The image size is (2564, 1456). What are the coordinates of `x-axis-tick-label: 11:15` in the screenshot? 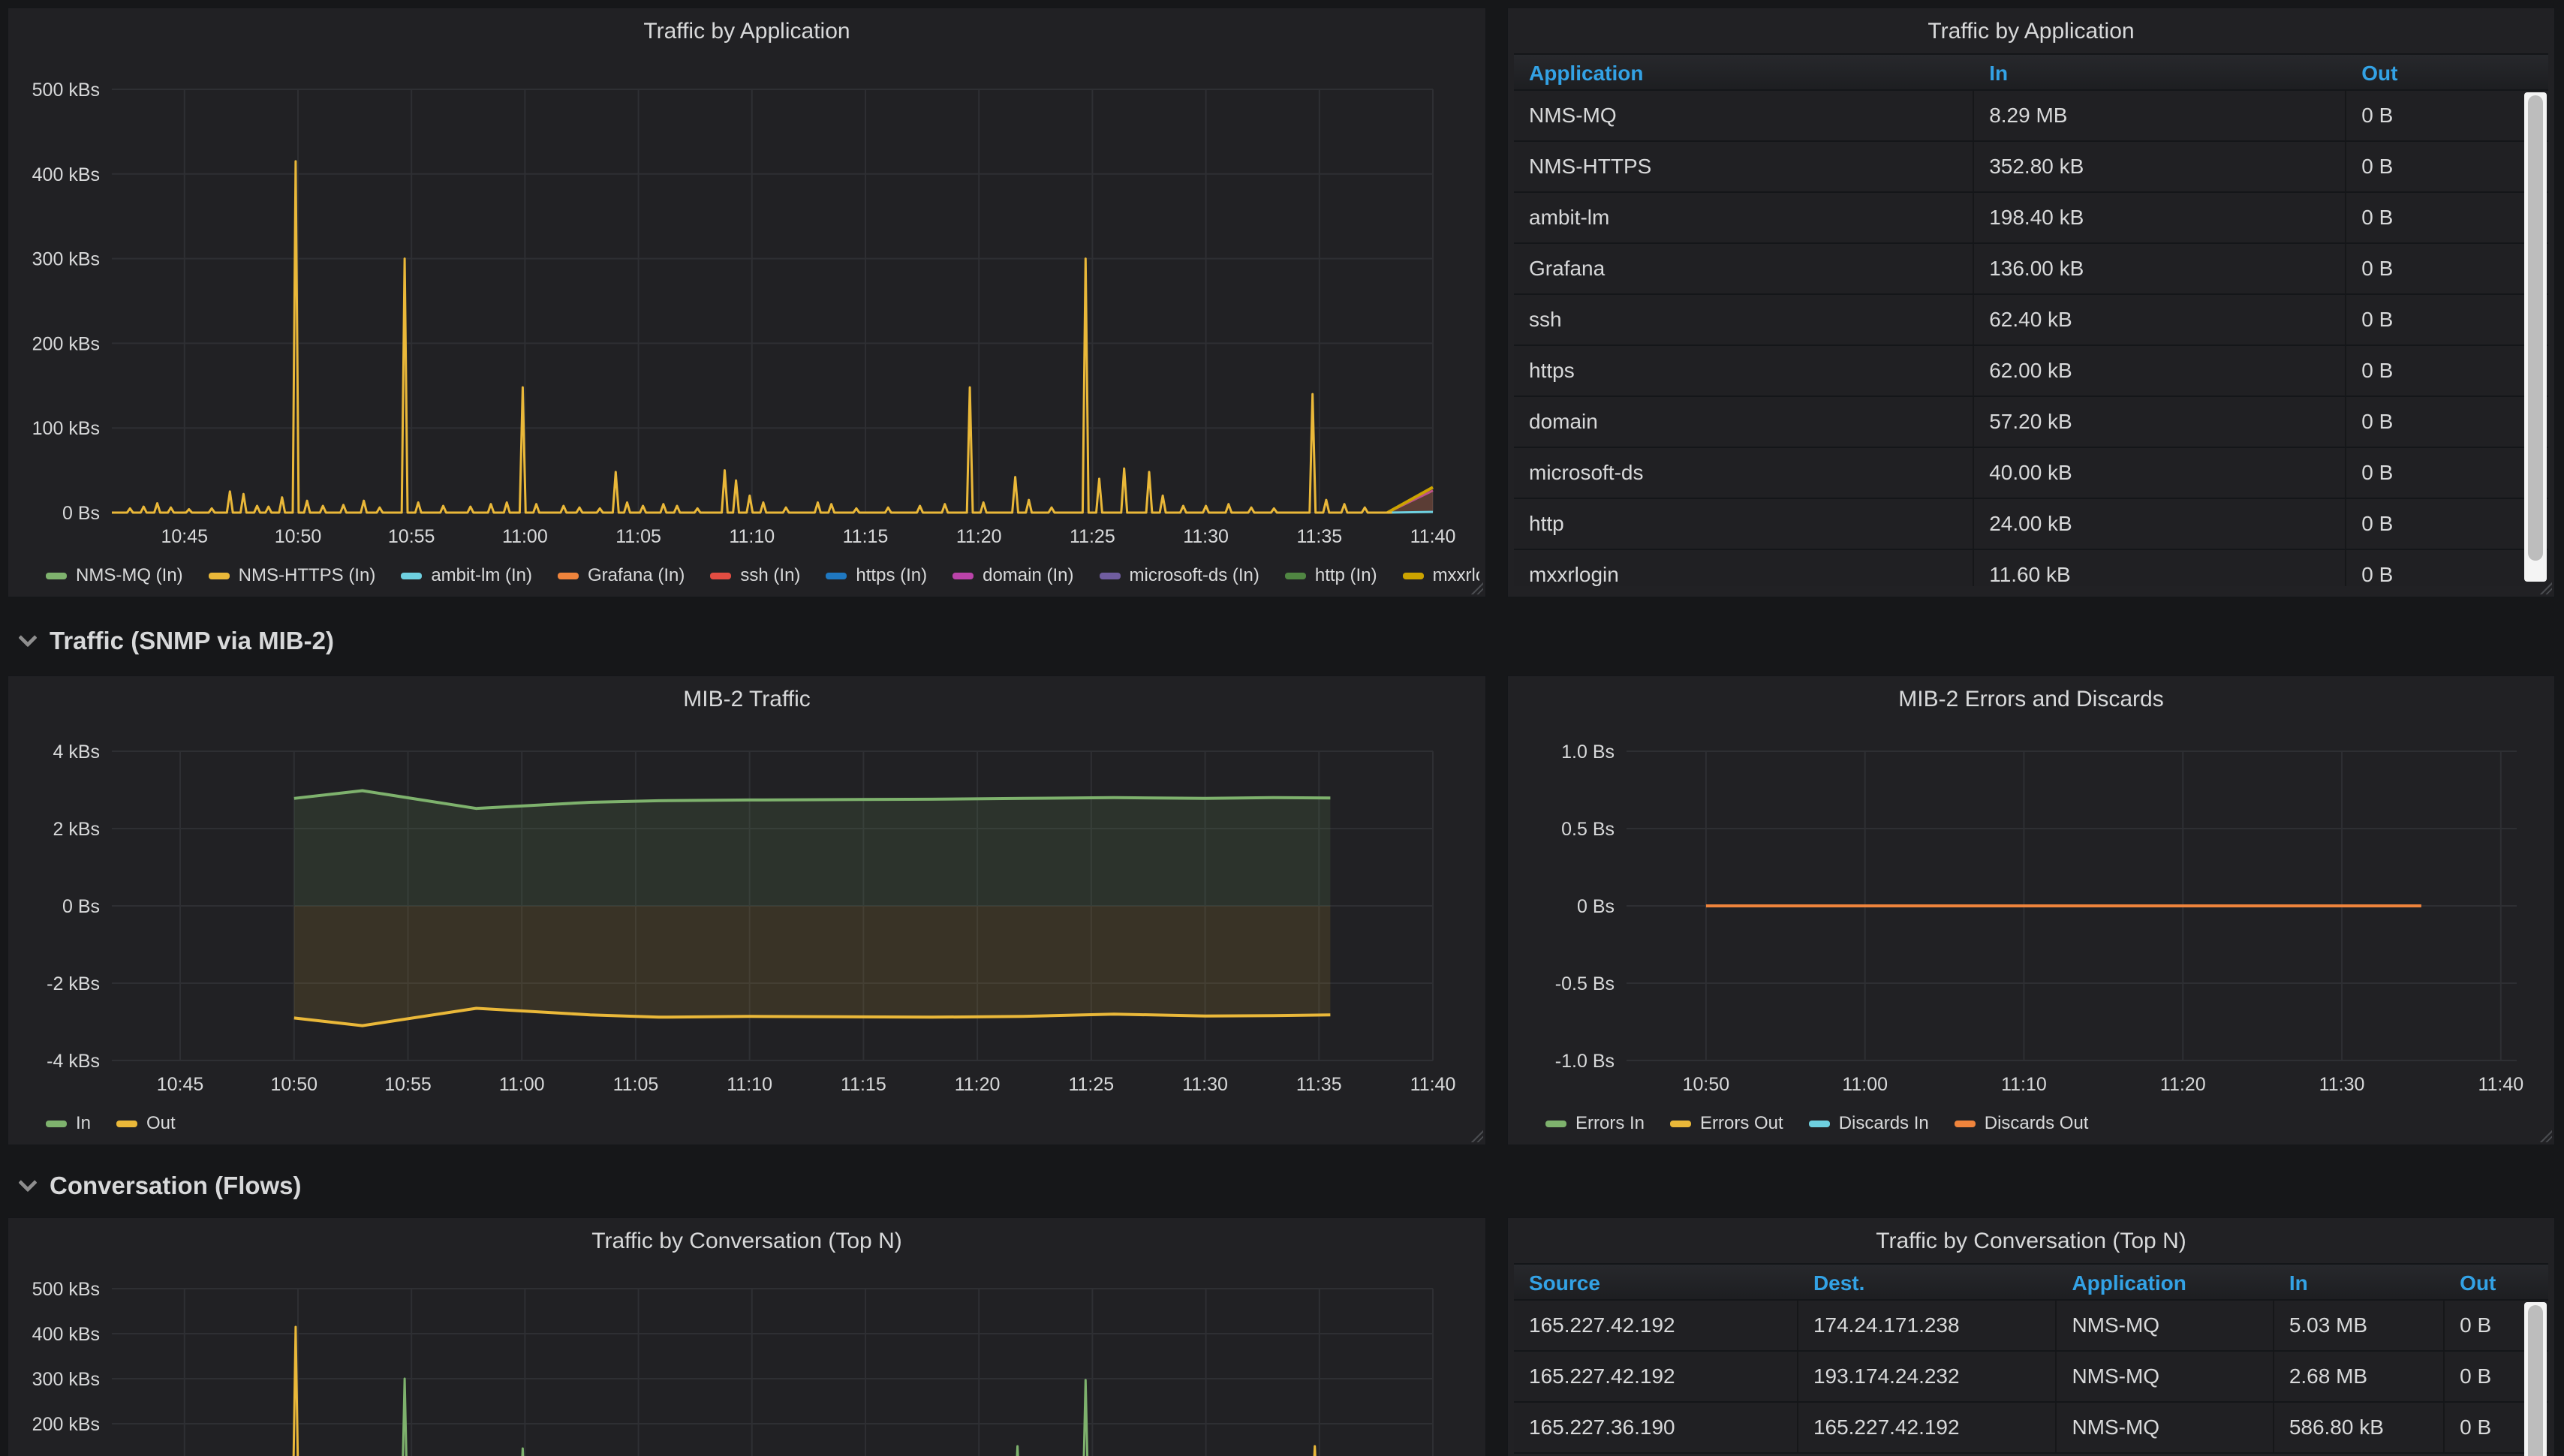 It's located at (863, 1084).